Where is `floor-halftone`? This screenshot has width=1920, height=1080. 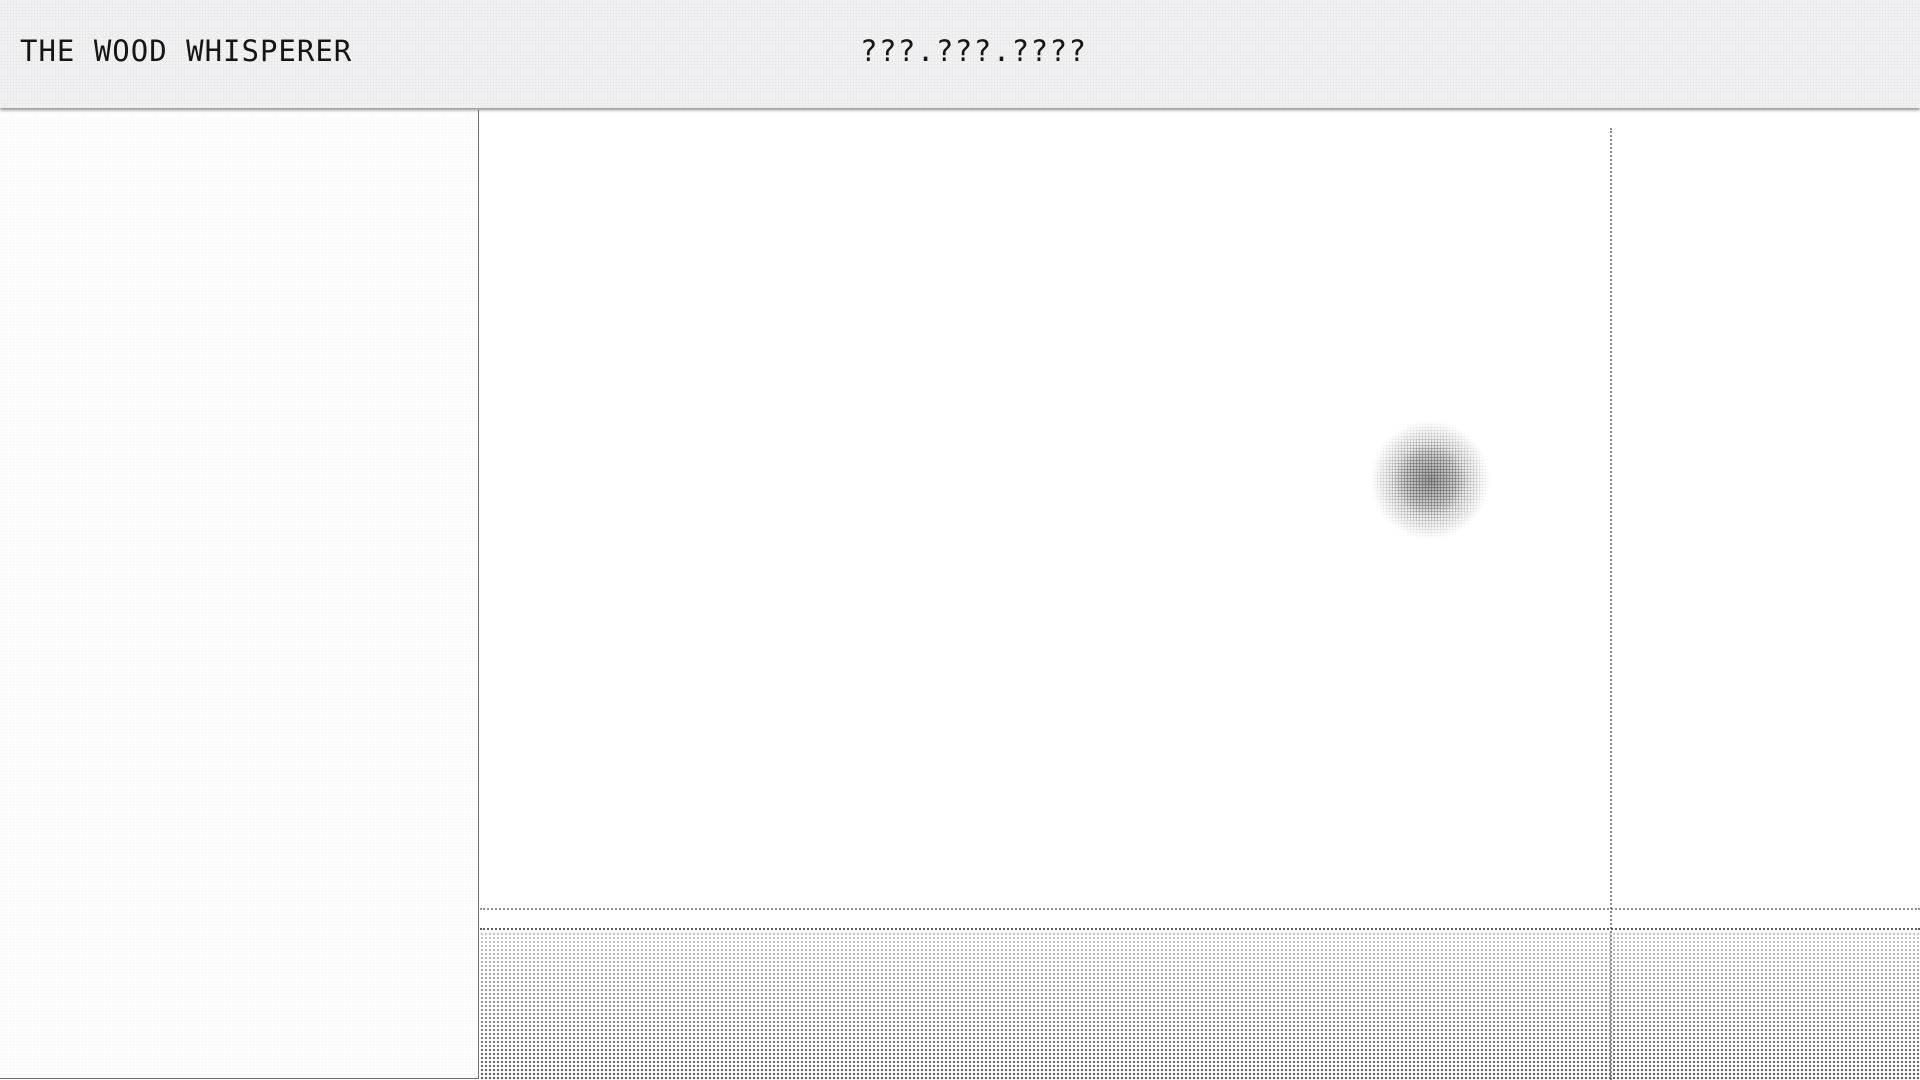
floor-halftone is located at coordinates (1200, 1006).